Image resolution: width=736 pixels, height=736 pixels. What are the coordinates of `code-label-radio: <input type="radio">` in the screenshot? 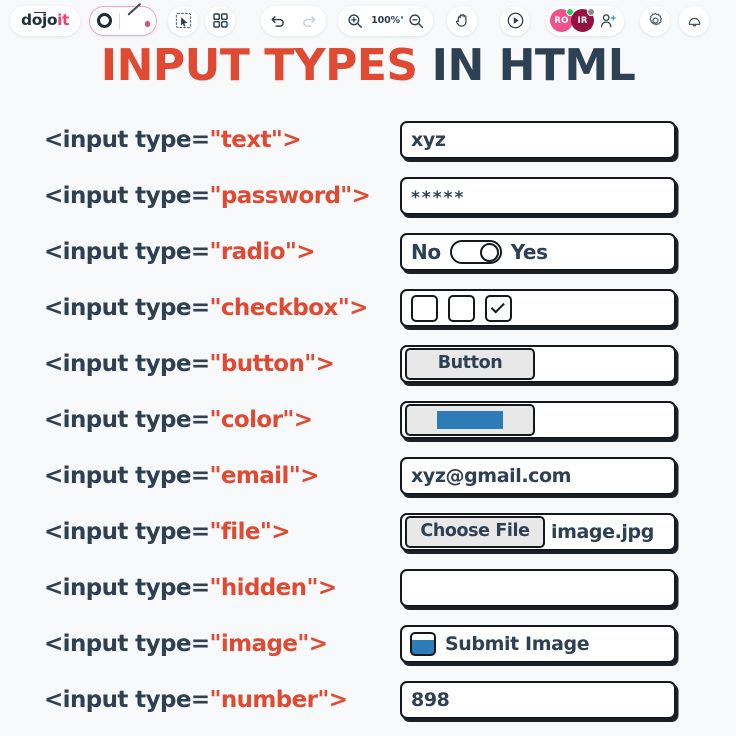 It's located at (200, 251).